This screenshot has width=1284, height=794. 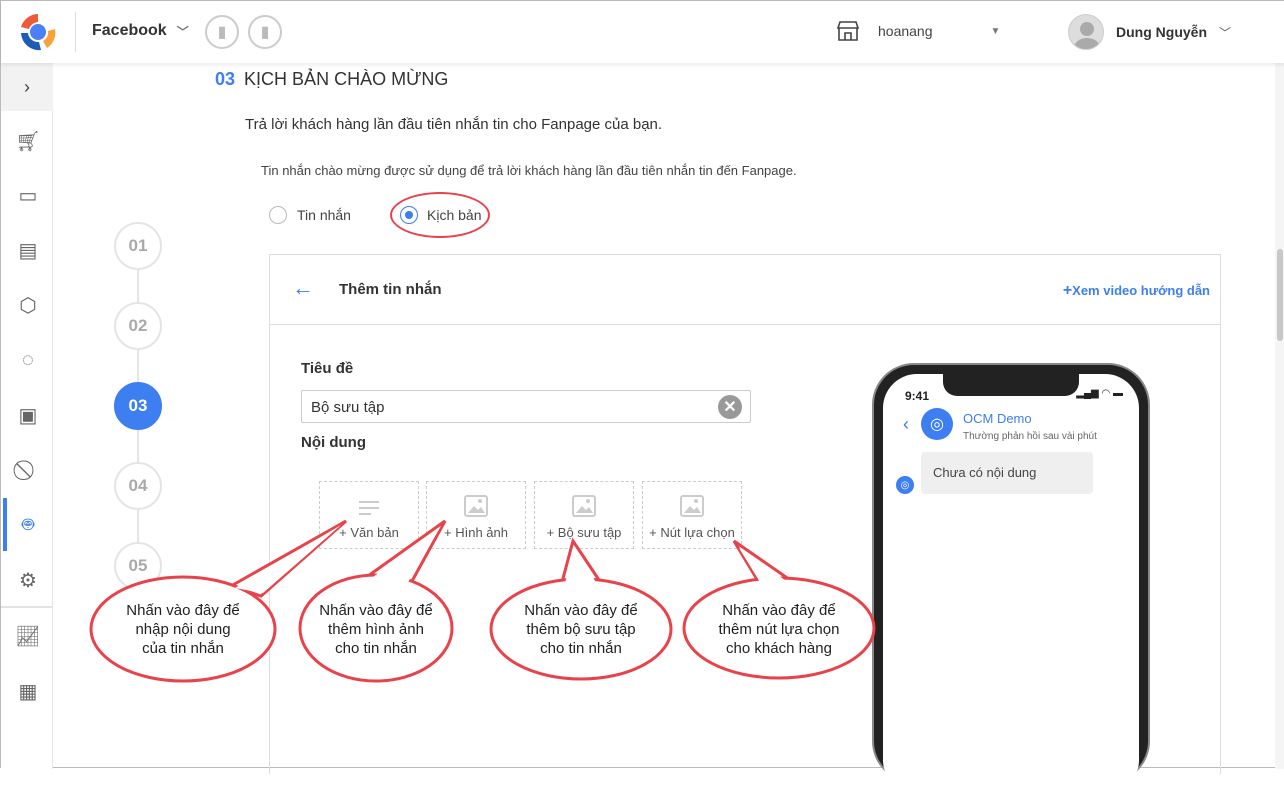 I want to click on app-logo, so click(x=38, y=32).